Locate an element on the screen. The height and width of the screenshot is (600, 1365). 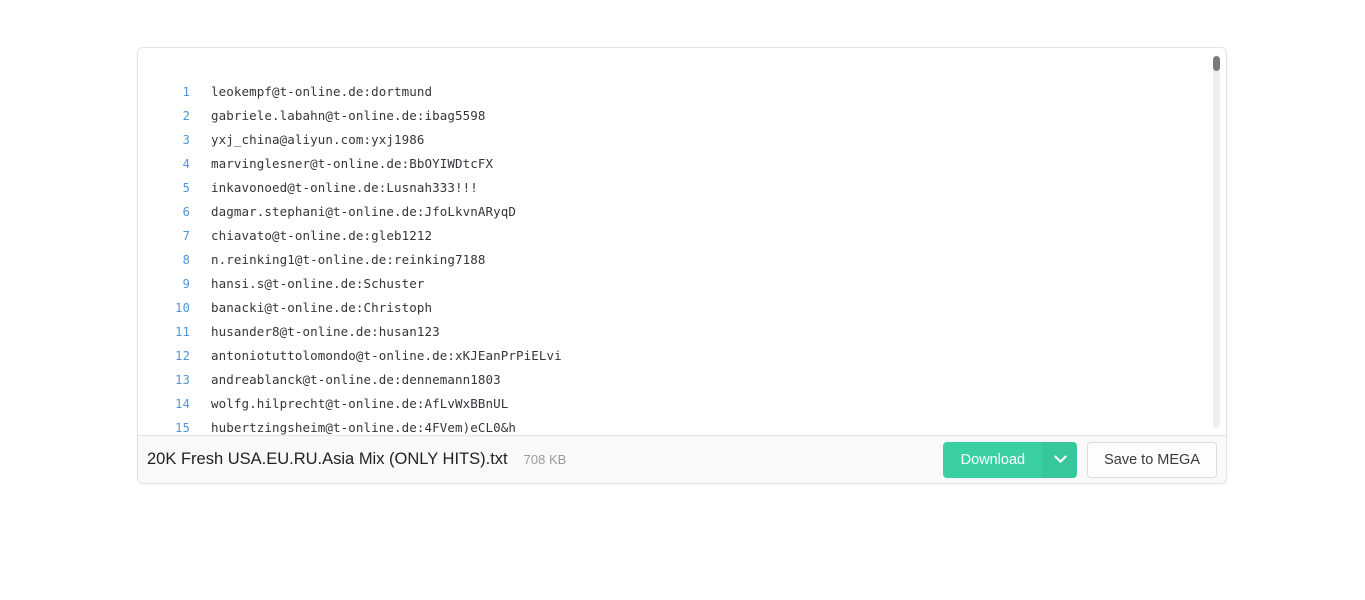
code-line: 10 banacki@t-online.de:Christoph is located at coordinates (682, 308).